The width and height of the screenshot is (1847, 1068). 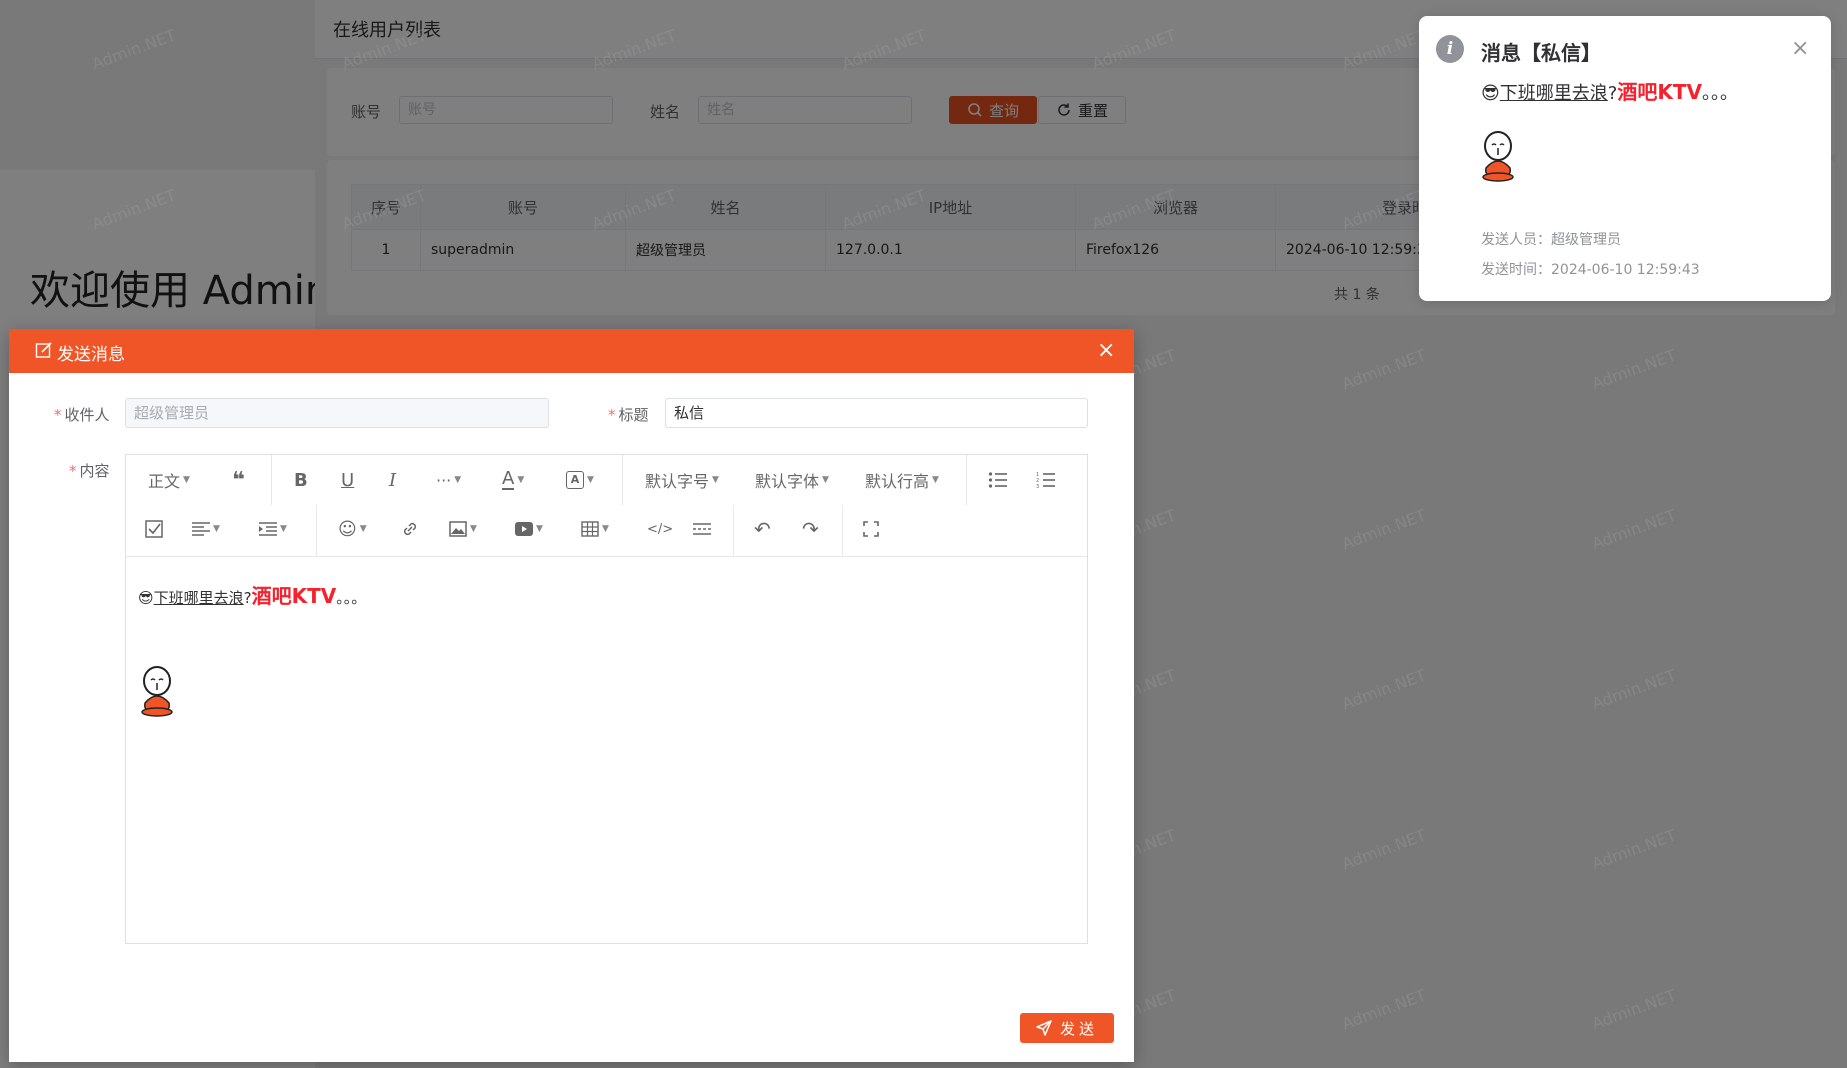 I want to click on send-button: 发送, so click(x=1067, y=1028).